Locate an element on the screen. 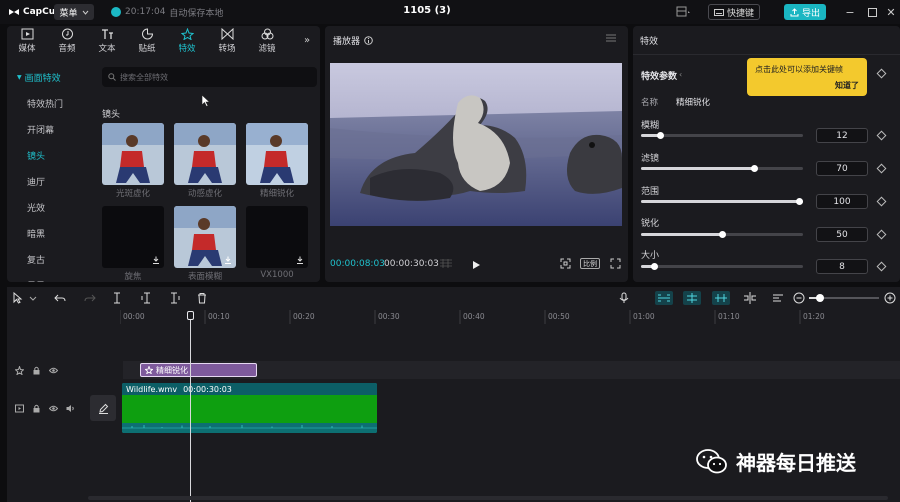 This screenshot has width=900, height=502. audio-waveform is located at coordinates (249, 428).